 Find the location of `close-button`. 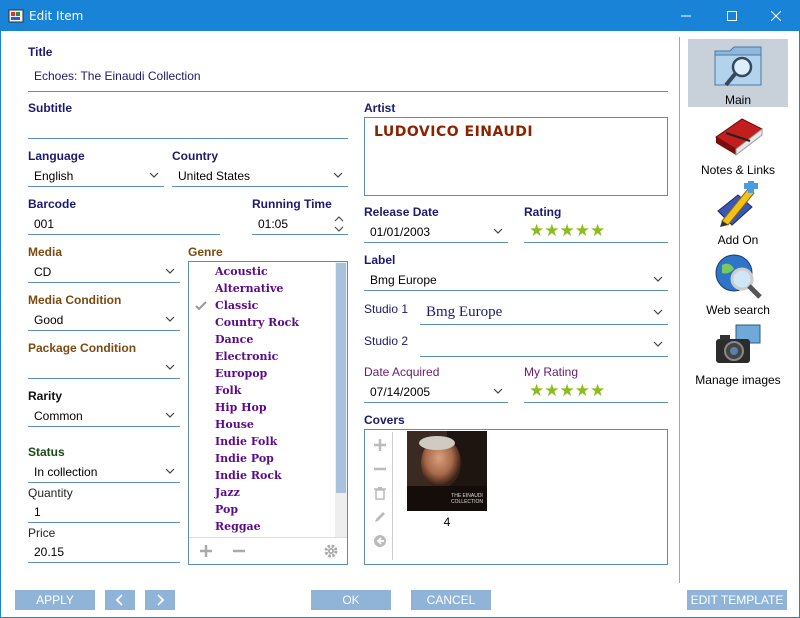

close-button is located at coordinates (776, 16).